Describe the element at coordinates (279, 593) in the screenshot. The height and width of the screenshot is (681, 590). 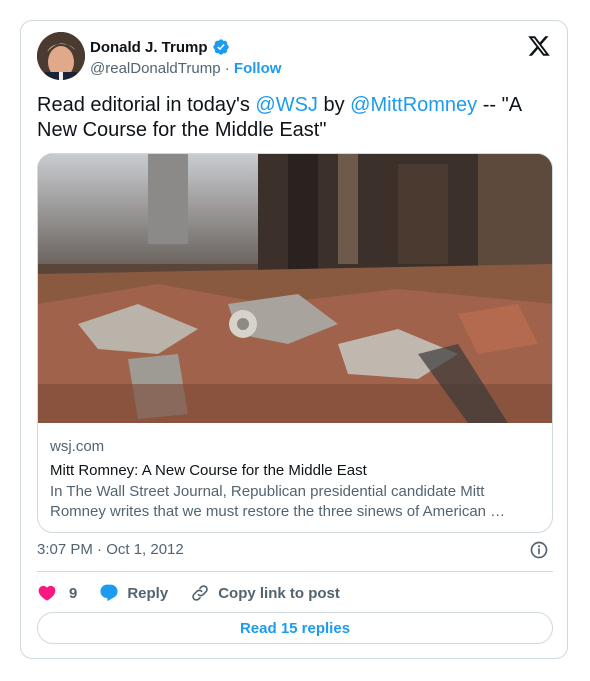
I see `copy-link-label: Copy link to post` at that location.